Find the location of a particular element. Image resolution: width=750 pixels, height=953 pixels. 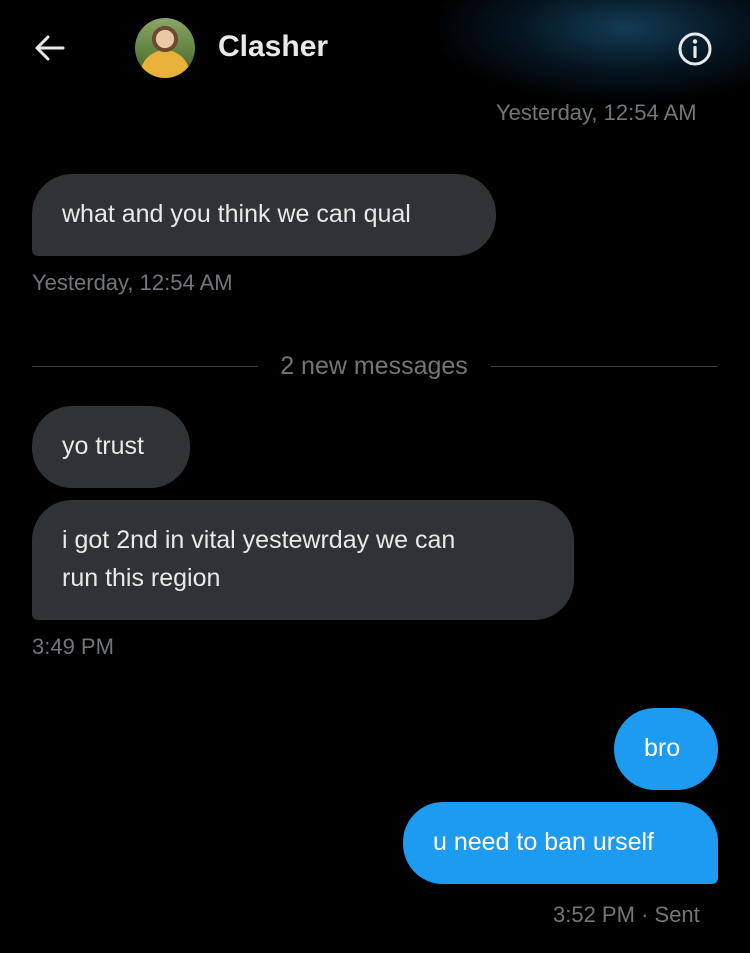

sent-status: 3:52 PM · Sent is located at coordinates (626, 915).